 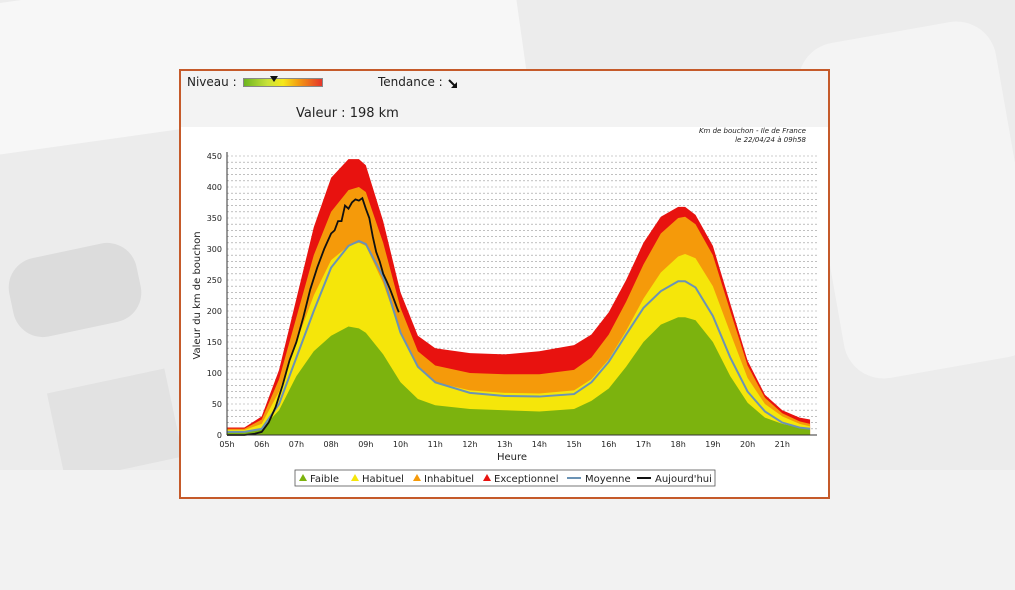 I want to click on y-tick-label: 350, so click(x=214, y=218).